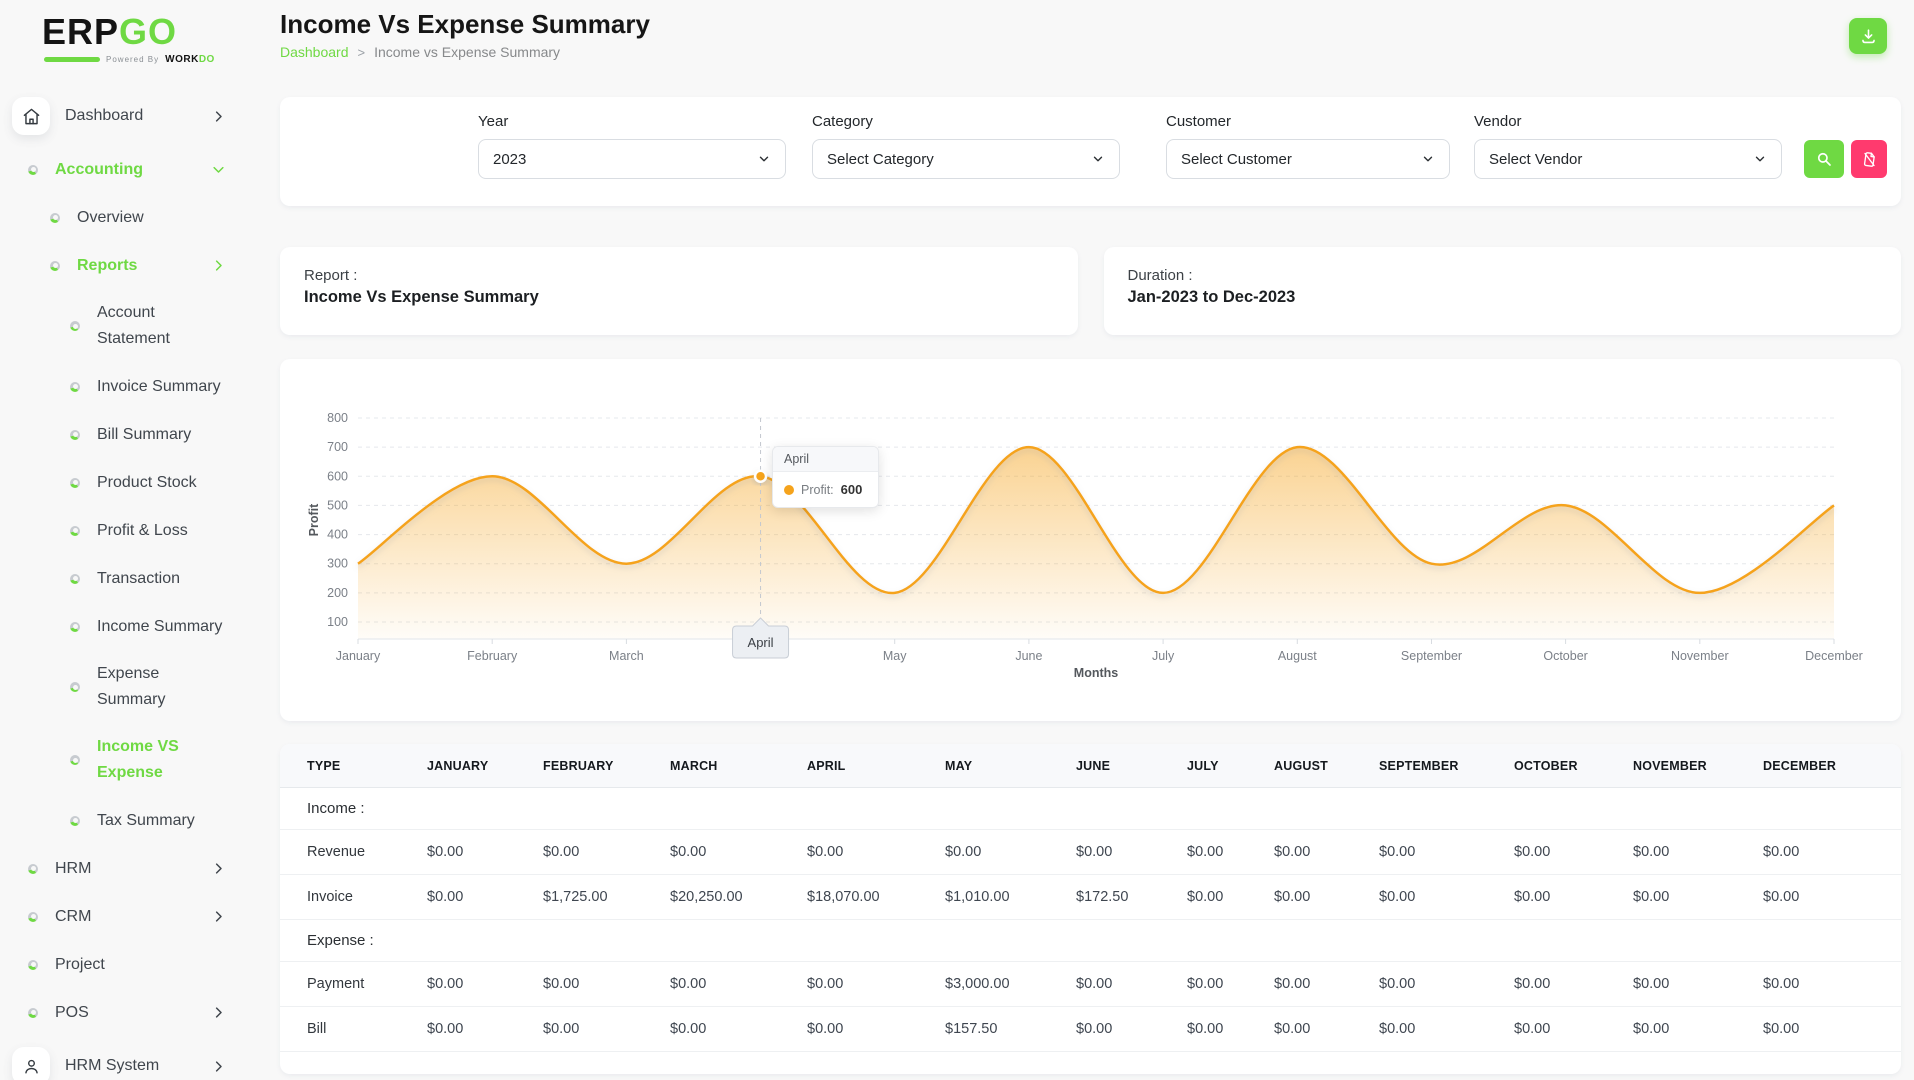 This screenshot has width=1914, height=1080. Describe the element at coordinates (626, 656) in the screenshot. I see `x-axis-label: March` at that location.